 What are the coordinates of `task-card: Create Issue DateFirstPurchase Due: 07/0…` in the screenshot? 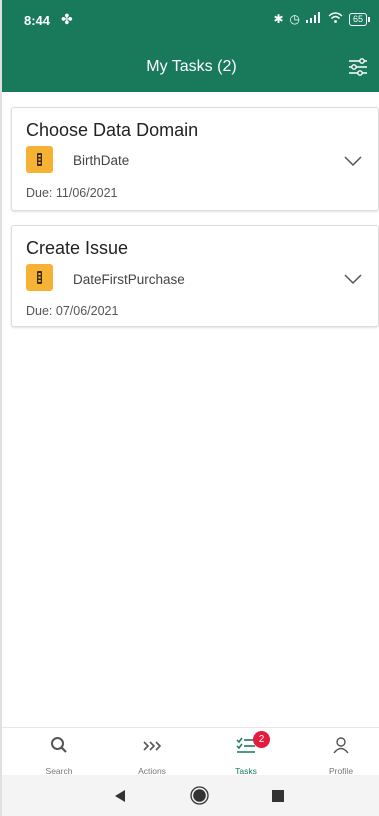 It's located at (195, 276).